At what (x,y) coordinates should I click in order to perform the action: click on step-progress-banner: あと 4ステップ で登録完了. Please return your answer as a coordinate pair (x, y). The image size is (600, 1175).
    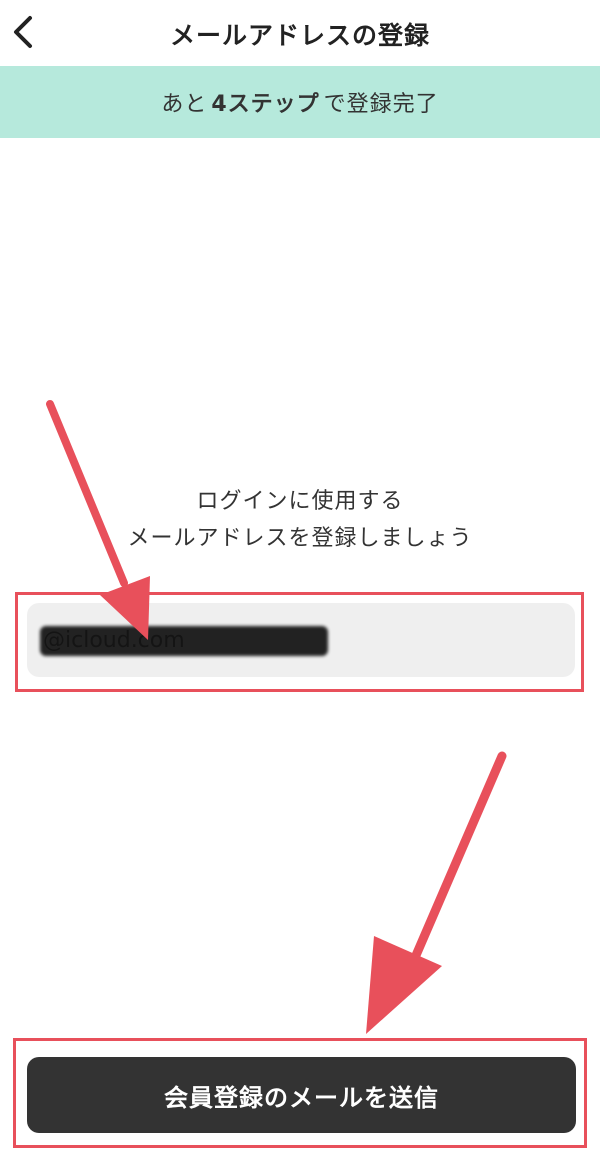
    Looking at the image, I should click on (300, 102).